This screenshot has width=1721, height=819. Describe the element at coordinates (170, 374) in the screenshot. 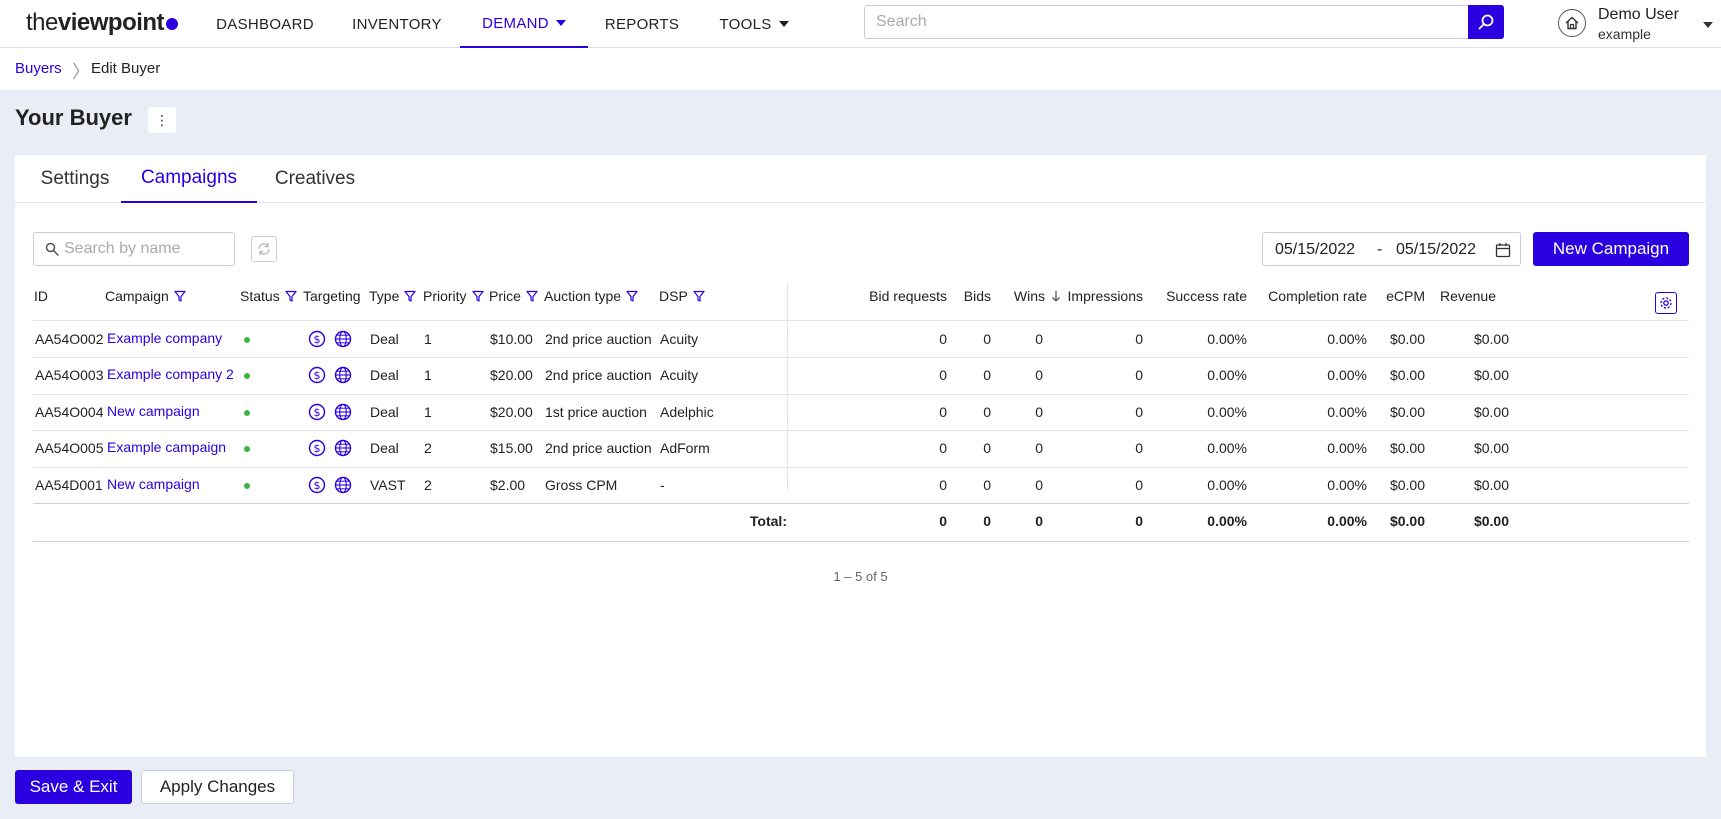

I see `cell-campaign: Example company 2` at that location.